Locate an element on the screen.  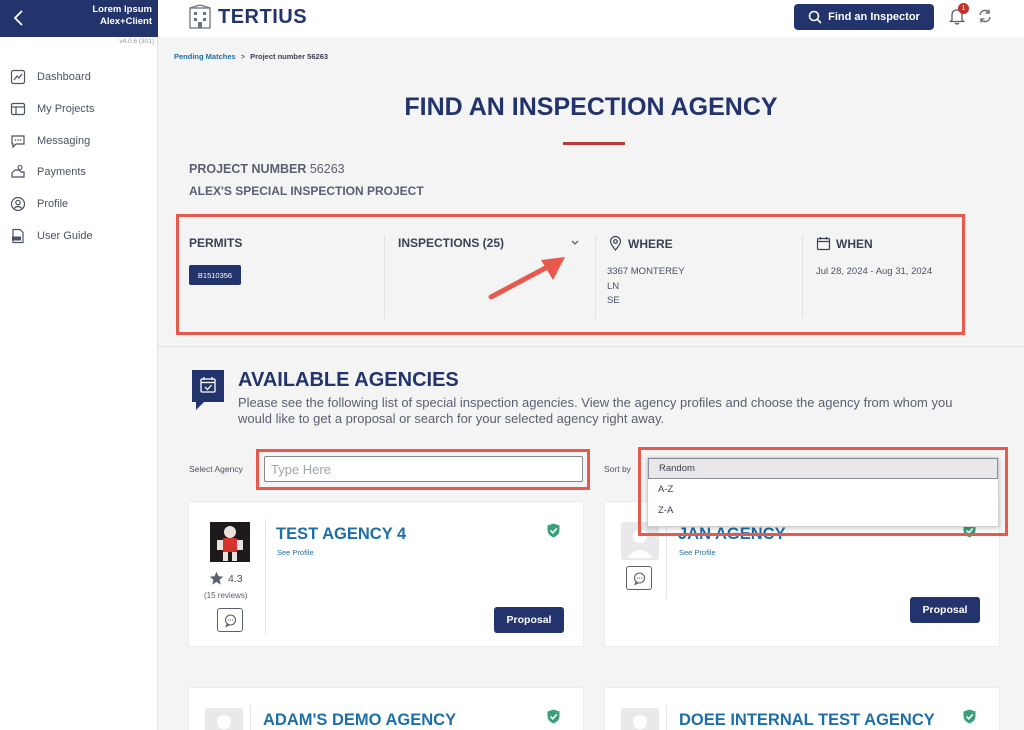
breadcrumb: Pending Matches > Project number 56263 is located at coordinates (251, 56).